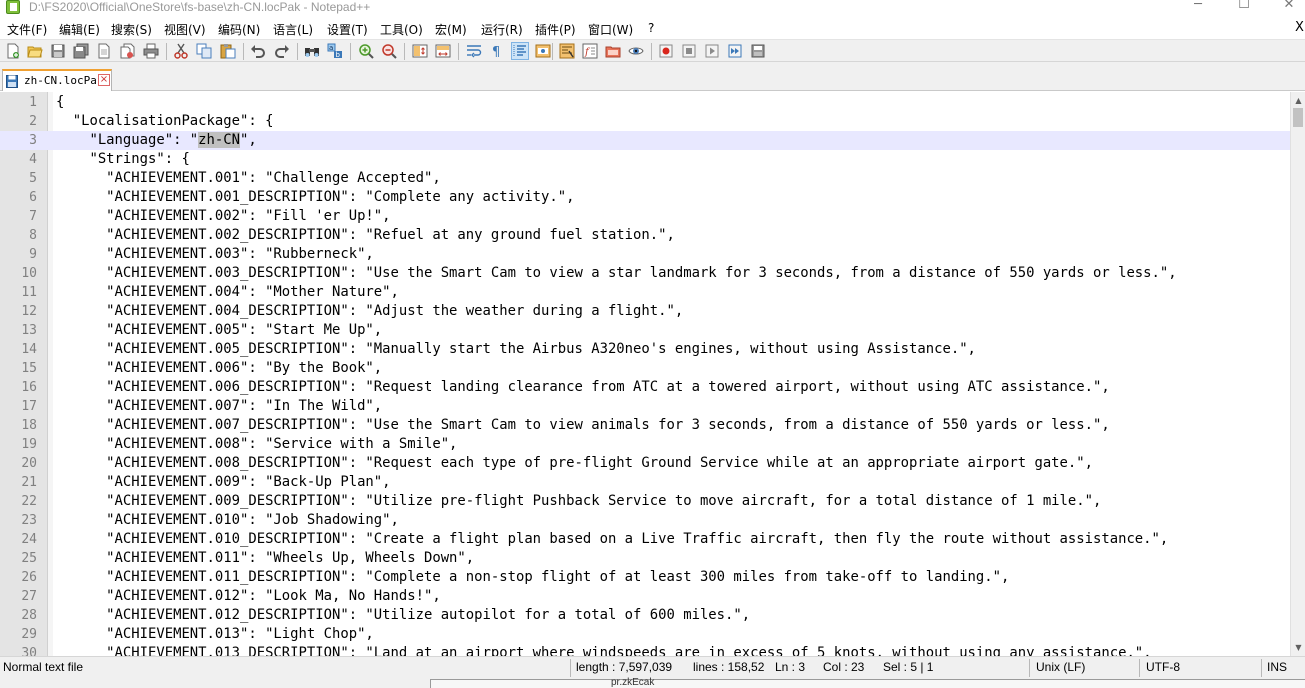 The image size is (1305, 688). What do you see at coordinates (1086, 668) in the screenshot?
I see `status-eol-format: Unix (LF)` at bounding box center [1086, 668].